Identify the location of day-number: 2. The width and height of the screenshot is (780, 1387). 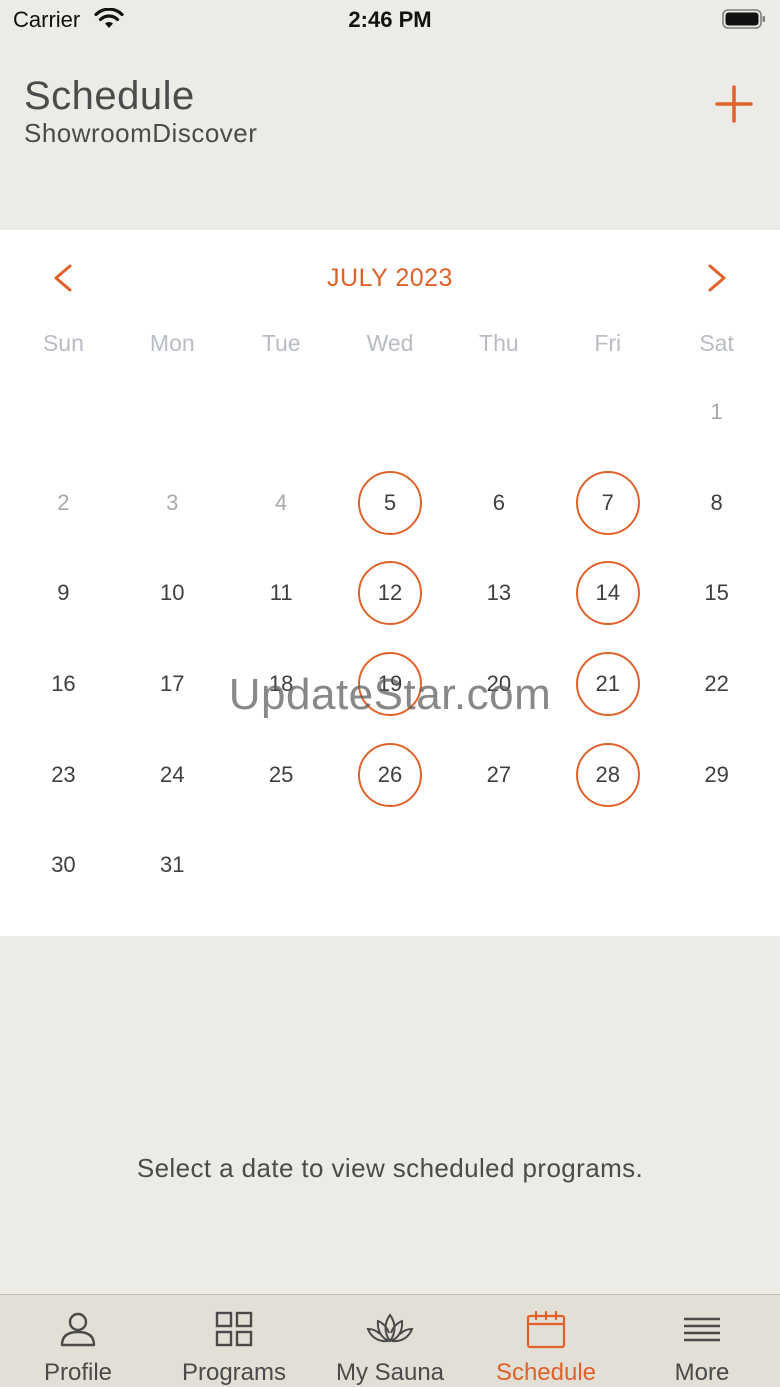
(63, 502).